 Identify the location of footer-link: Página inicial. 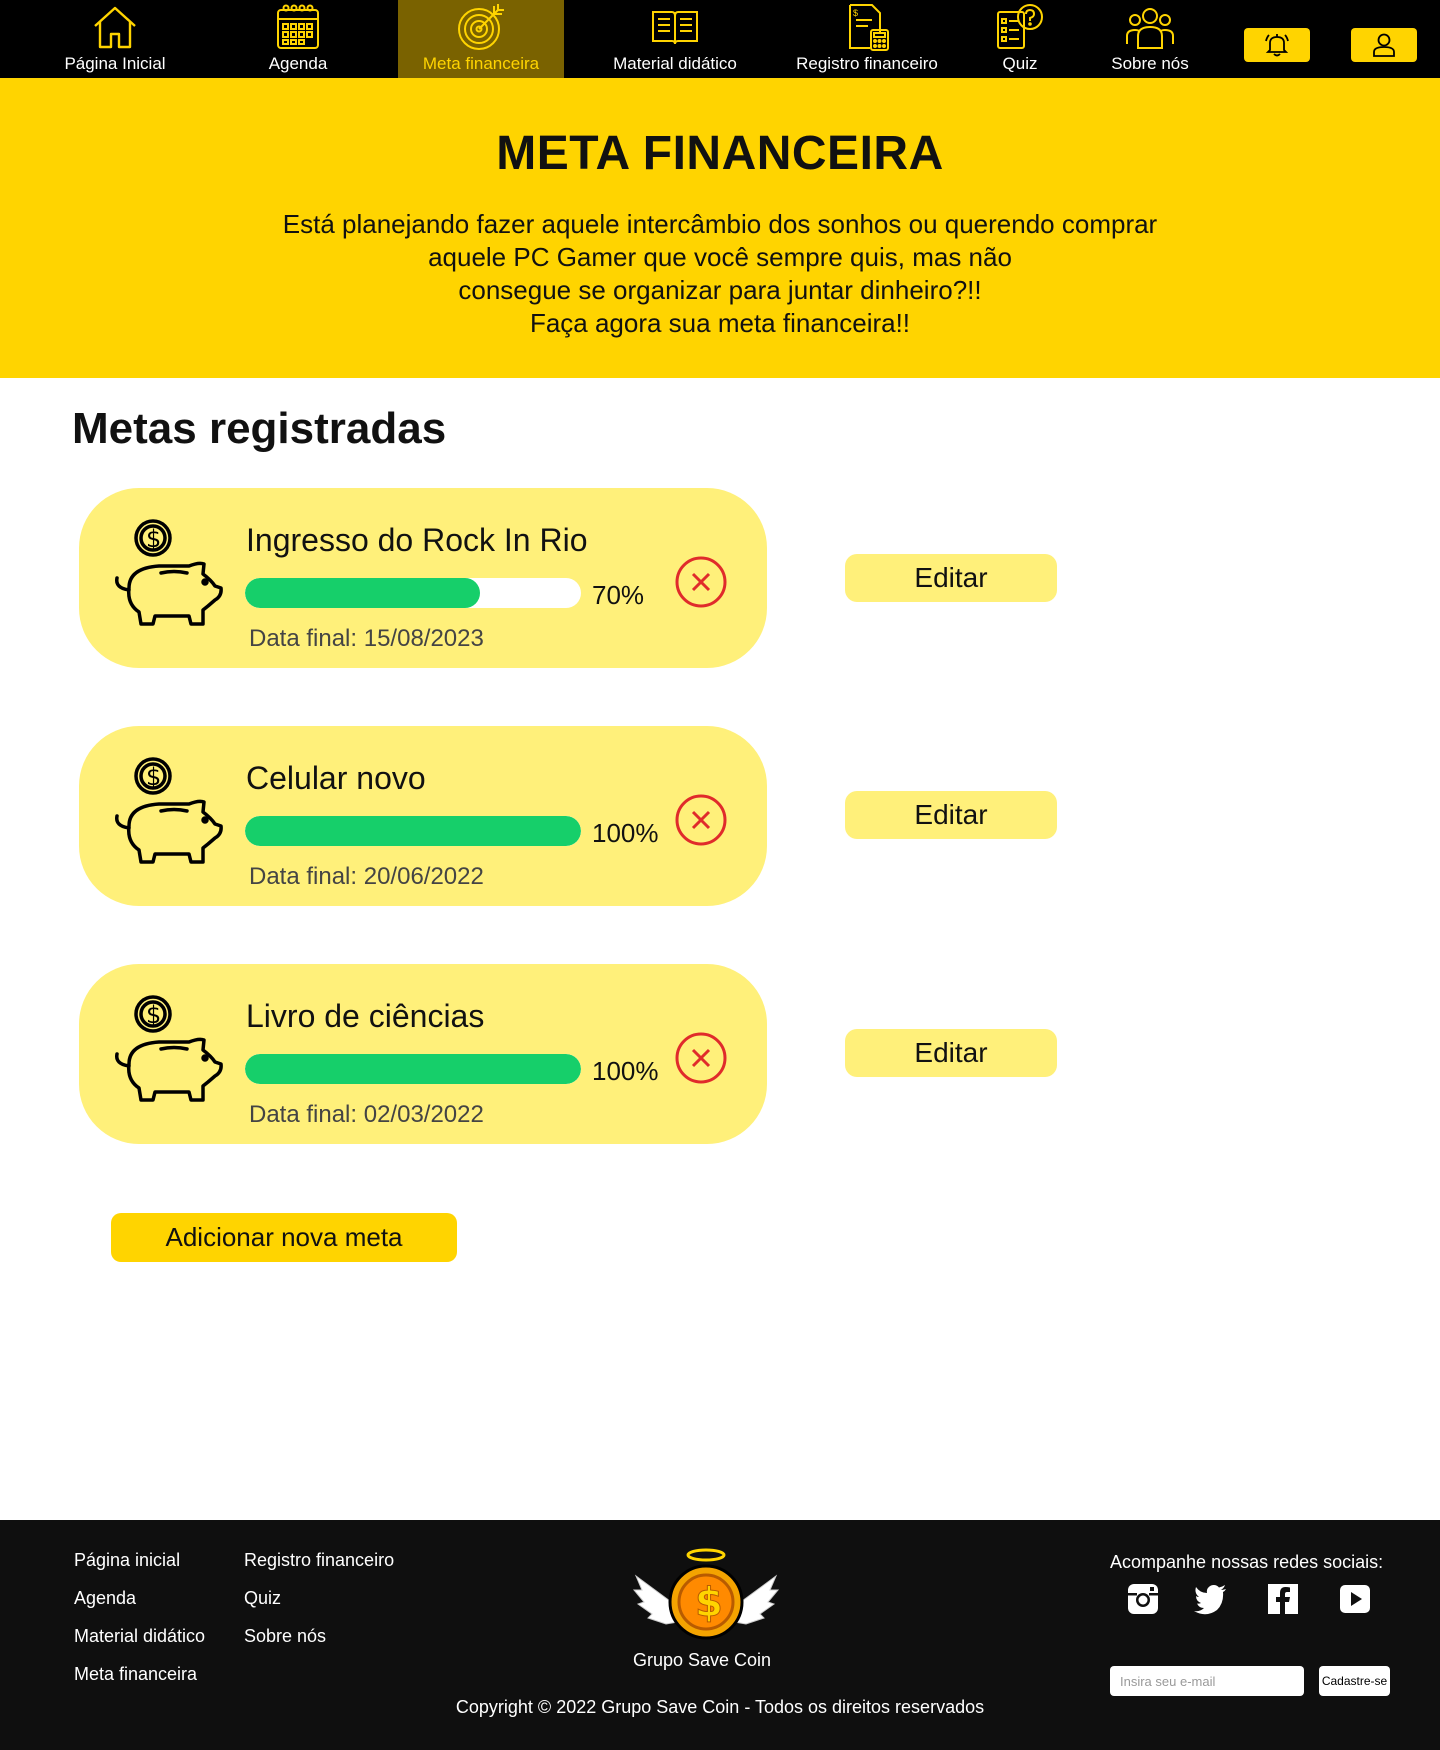
(127, 1560).